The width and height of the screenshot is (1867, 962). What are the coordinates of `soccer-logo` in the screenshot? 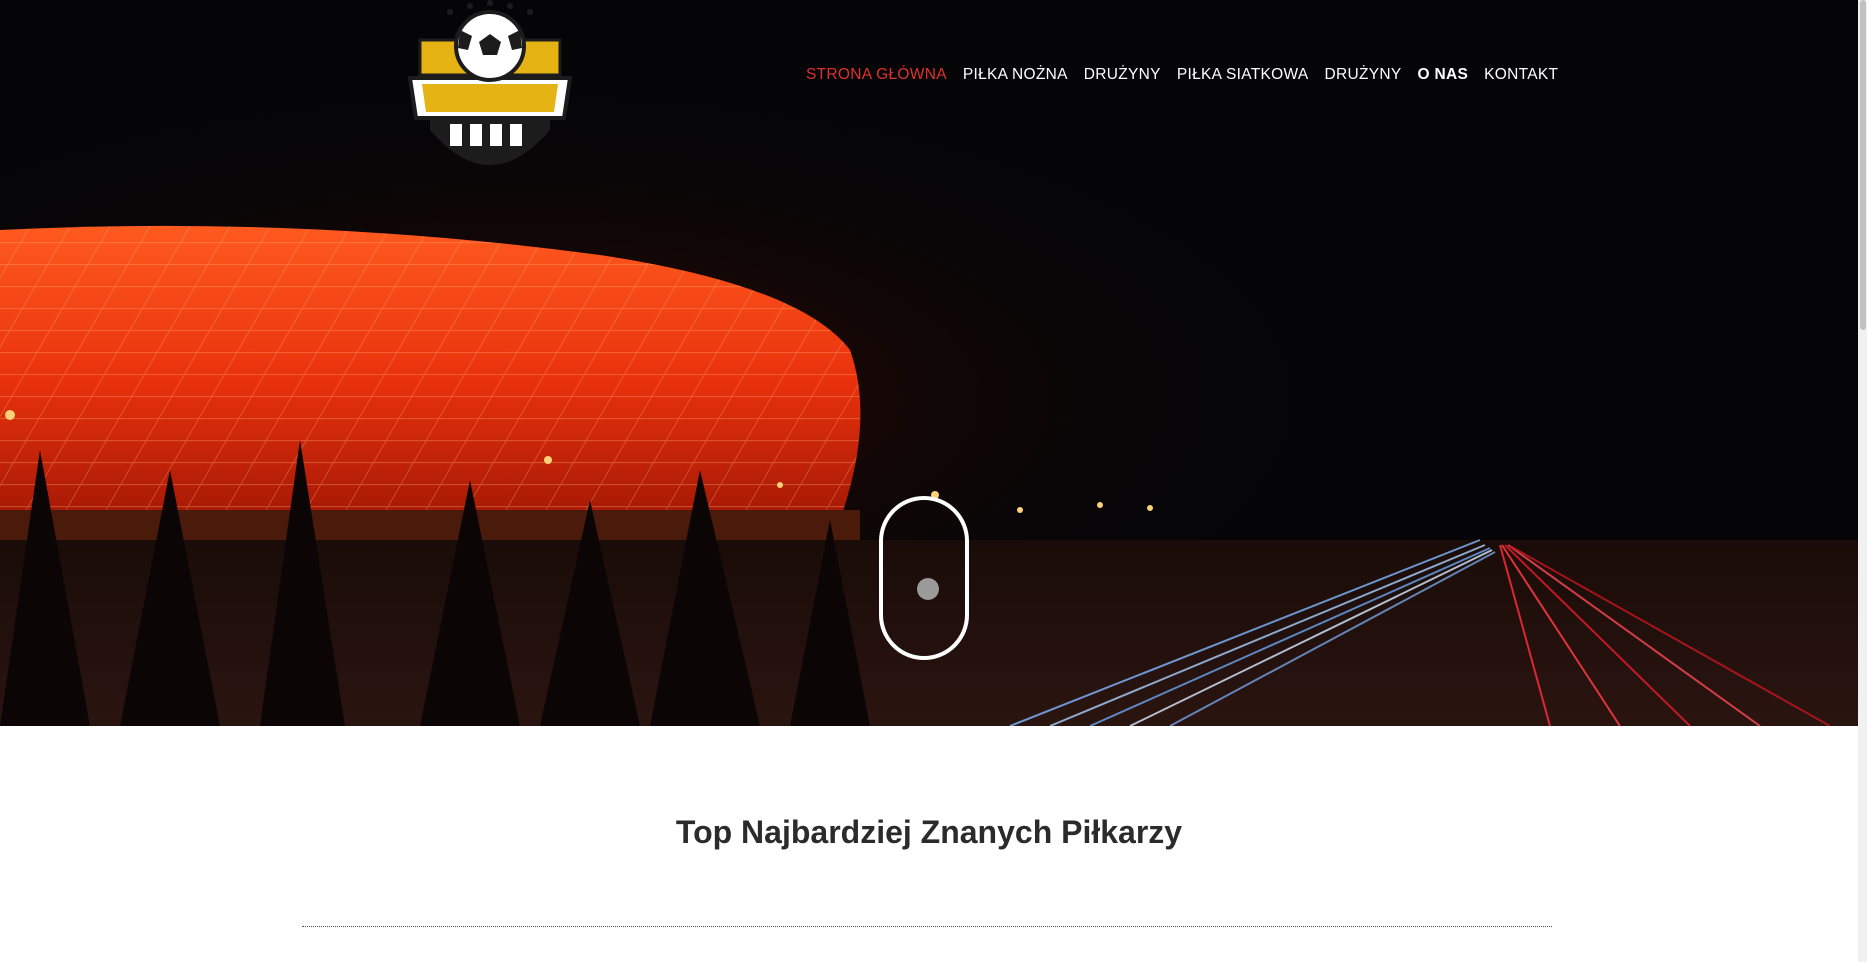 It's located at (490, 90).